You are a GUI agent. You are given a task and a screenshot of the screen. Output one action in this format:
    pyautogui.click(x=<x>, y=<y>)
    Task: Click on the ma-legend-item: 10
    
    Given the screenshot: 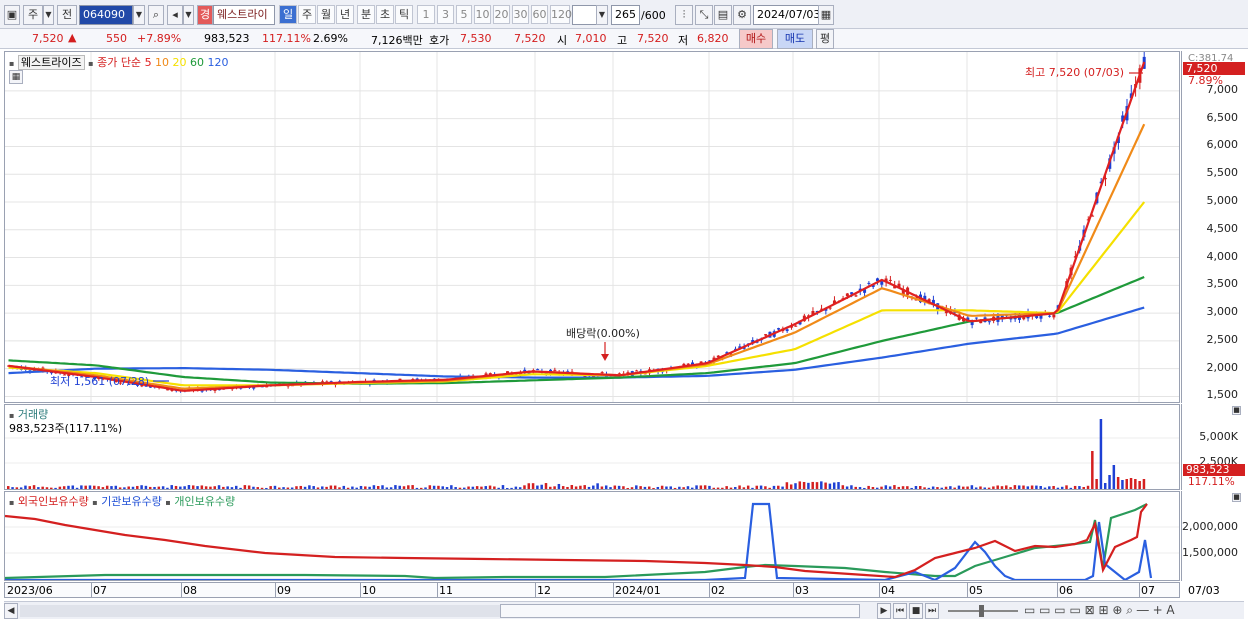 What is the action you would take?
    pyautogui.click(x=160, y=62)
    